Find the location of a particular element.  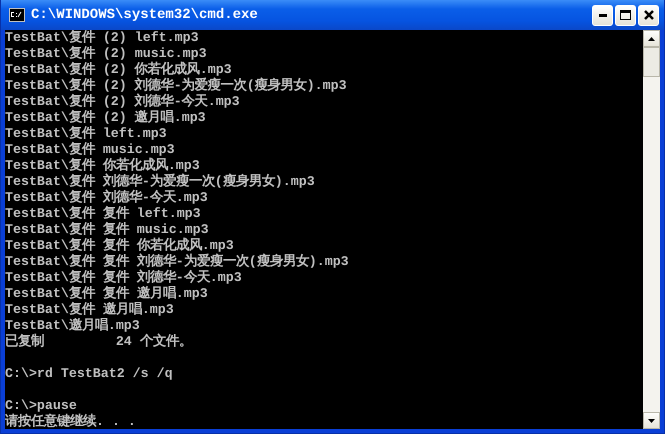

console-line: TestBat\复件 复件 刘德华-今天.mp3 is located at coordinates (124, 278).